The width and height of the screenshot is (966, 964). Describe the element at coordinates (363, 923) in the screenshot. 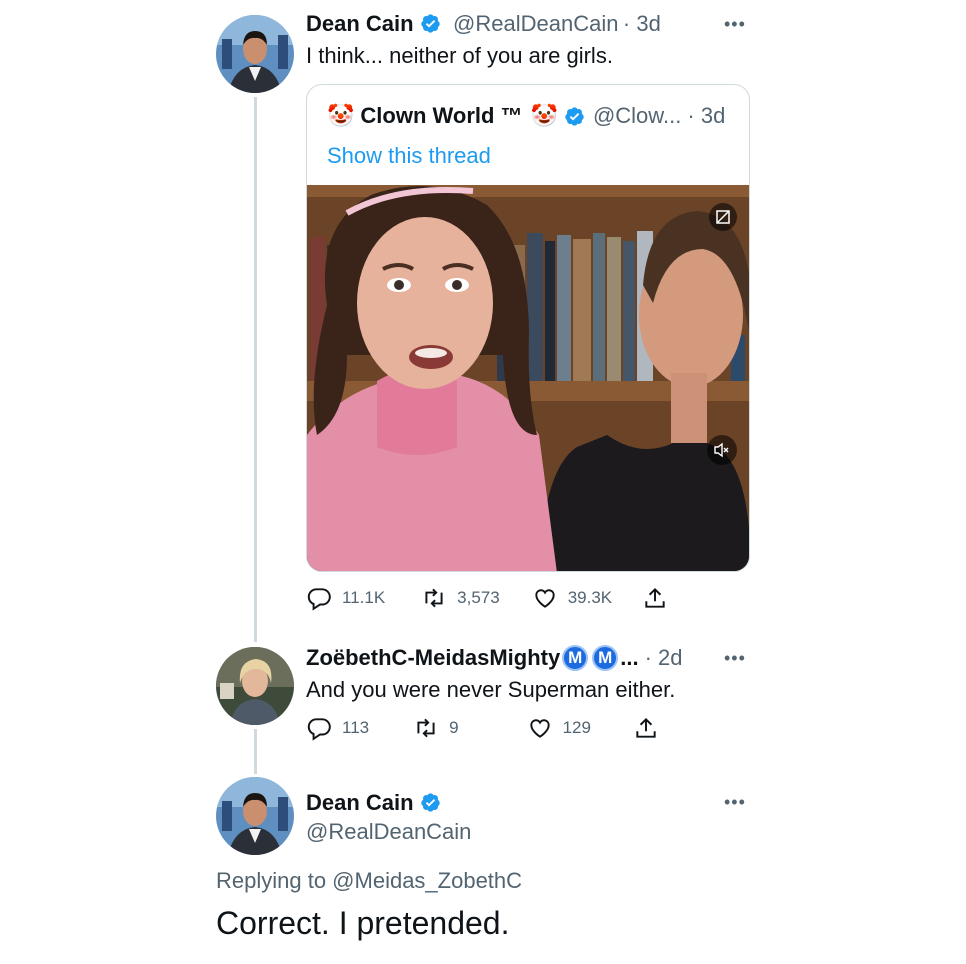

I see `tweet3-text: Correct. I pretended.` at that location.